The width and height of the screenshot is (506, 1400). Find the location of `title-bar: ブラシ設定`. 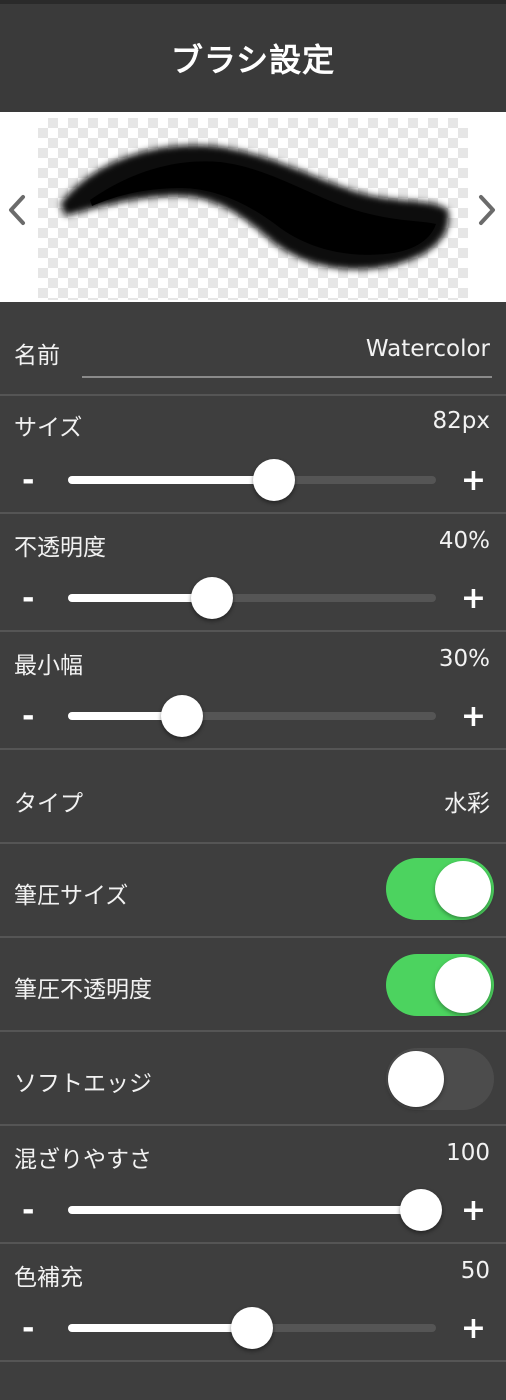

title-bar: ブラシ設定 is located at coordinates (253, 56).